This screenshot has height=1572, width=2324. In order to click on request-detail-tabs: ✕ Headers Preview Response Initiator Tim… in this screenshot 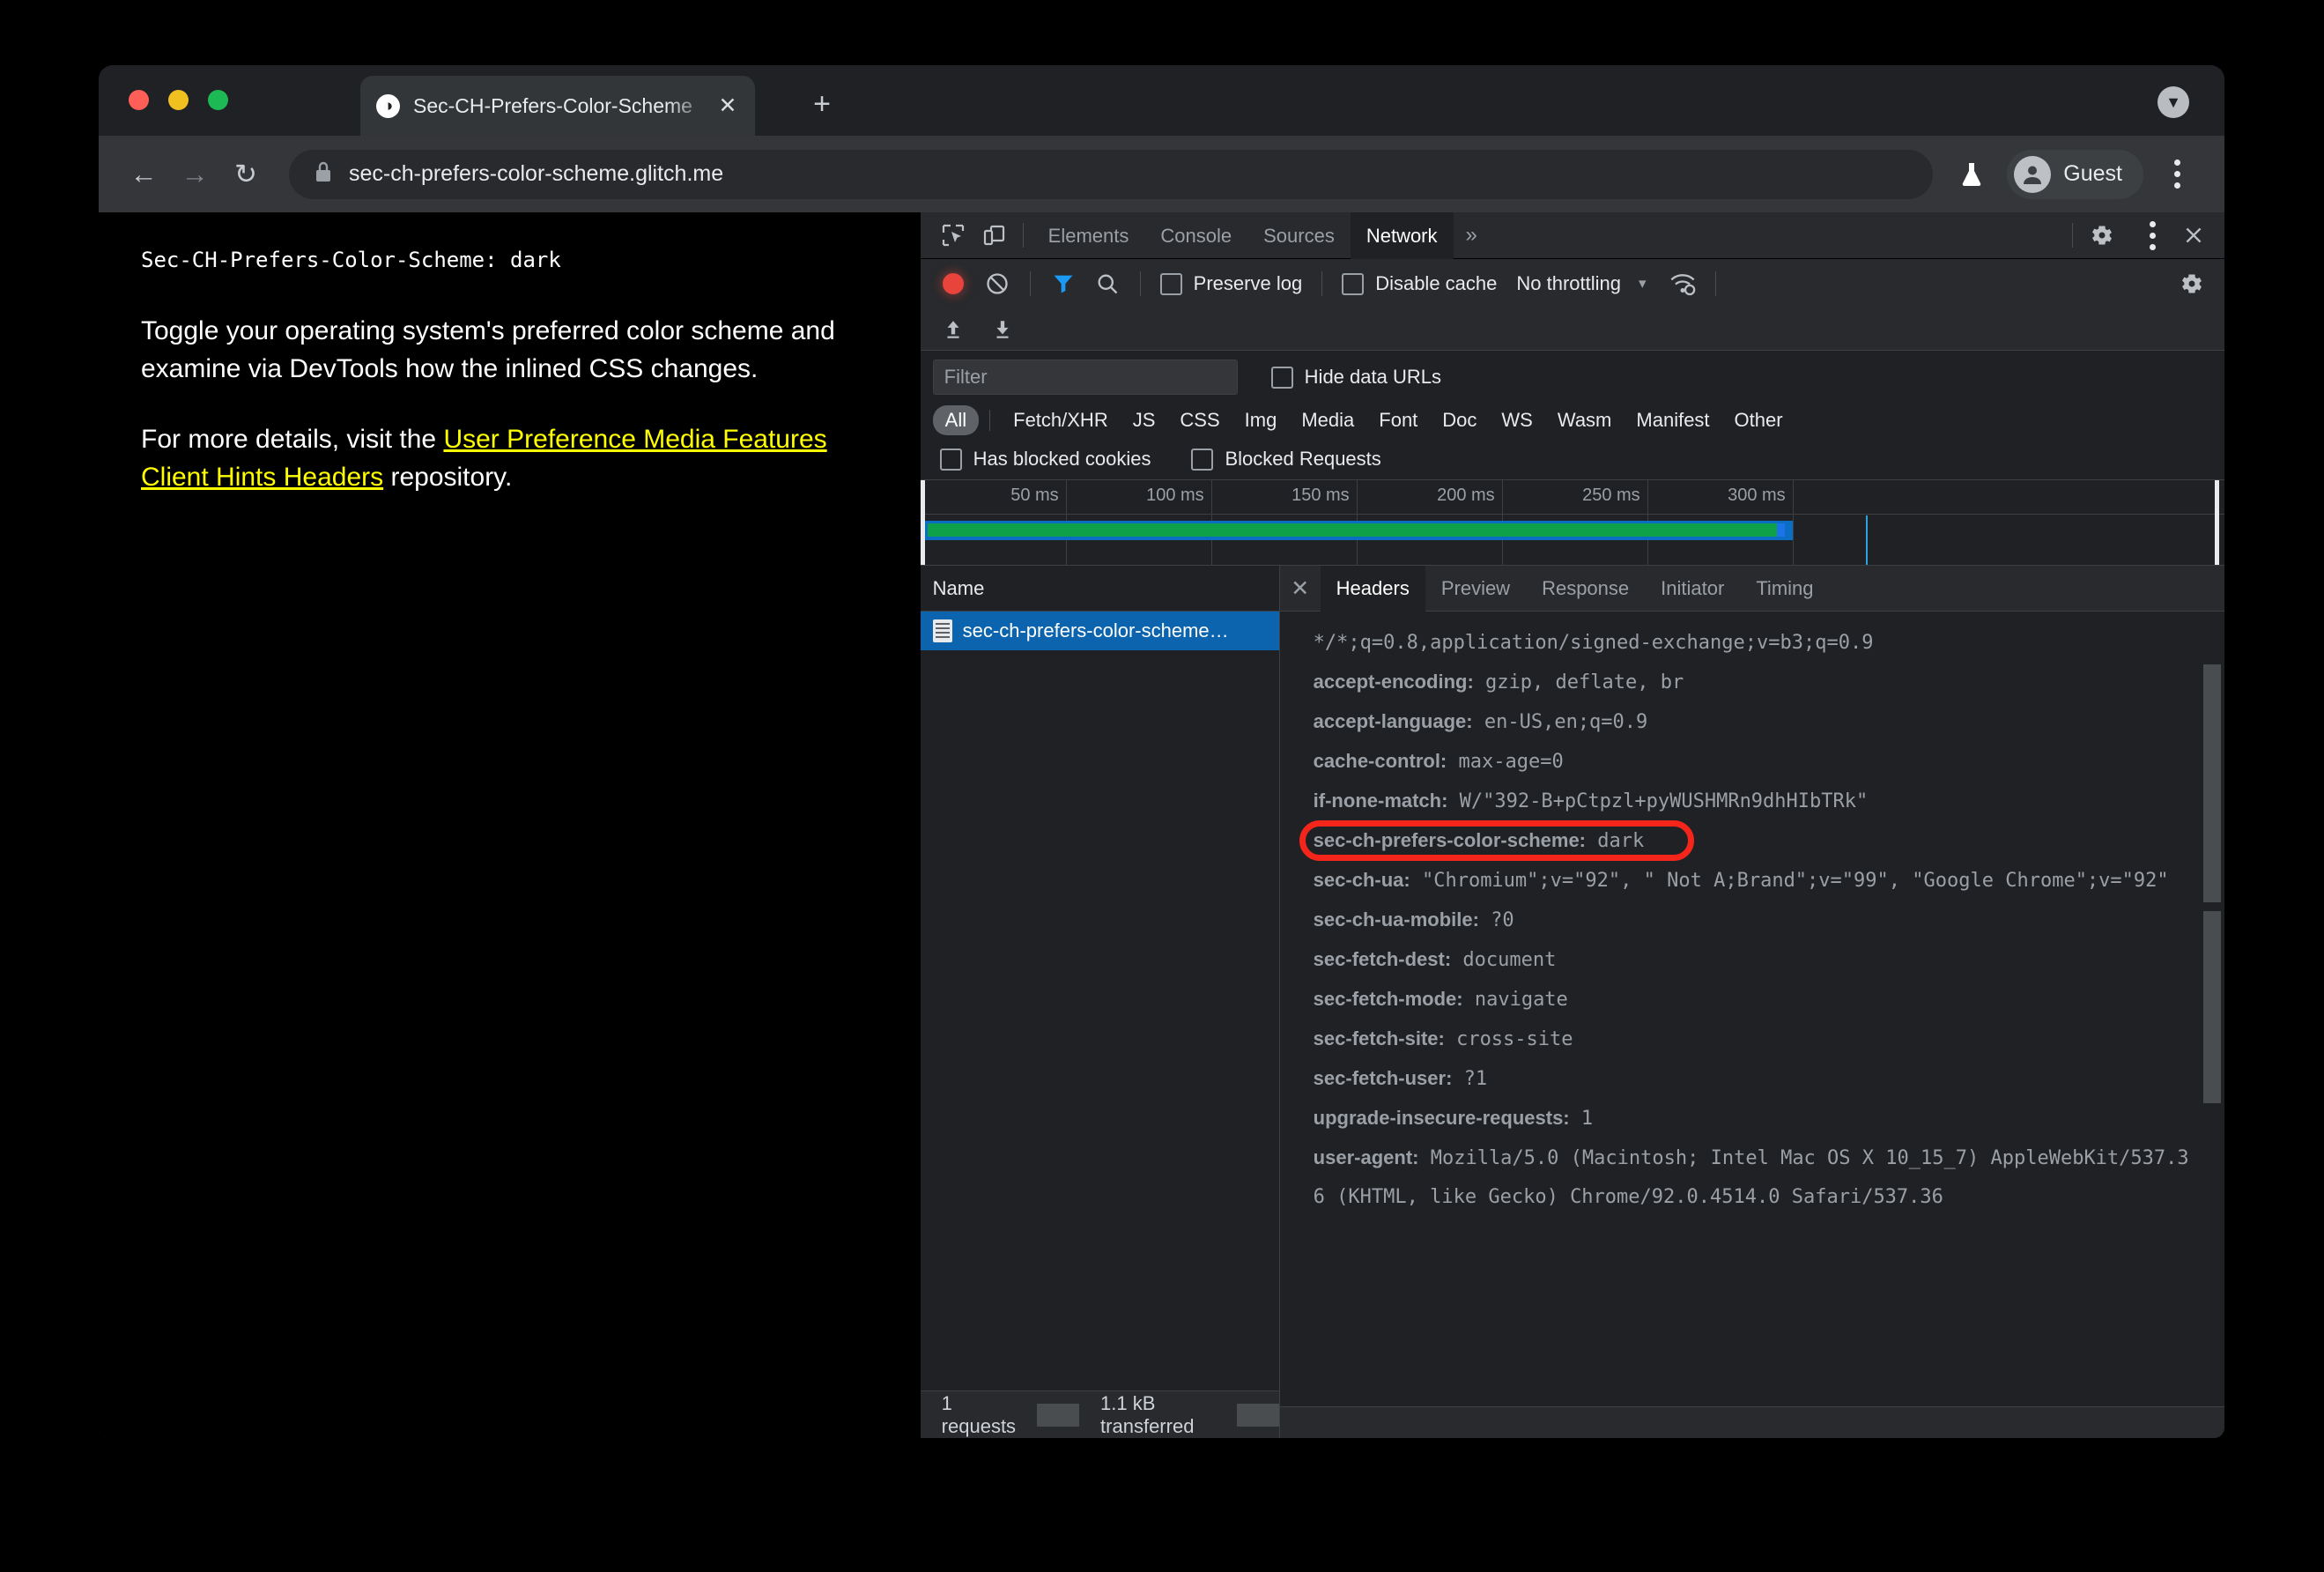, I will do `click(1751, 588)`.